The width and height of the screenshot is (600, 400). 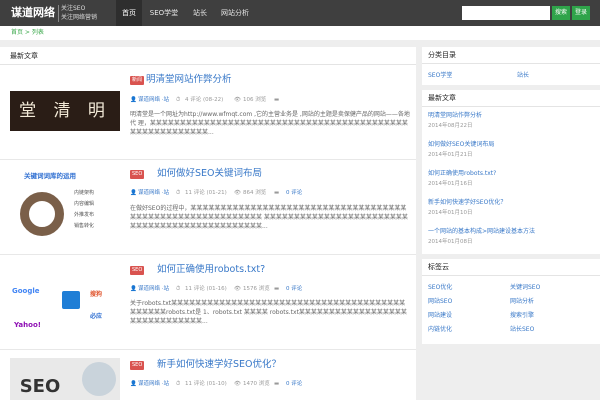 I want to click on thumb-google: Google, so click(x=26, y=291).